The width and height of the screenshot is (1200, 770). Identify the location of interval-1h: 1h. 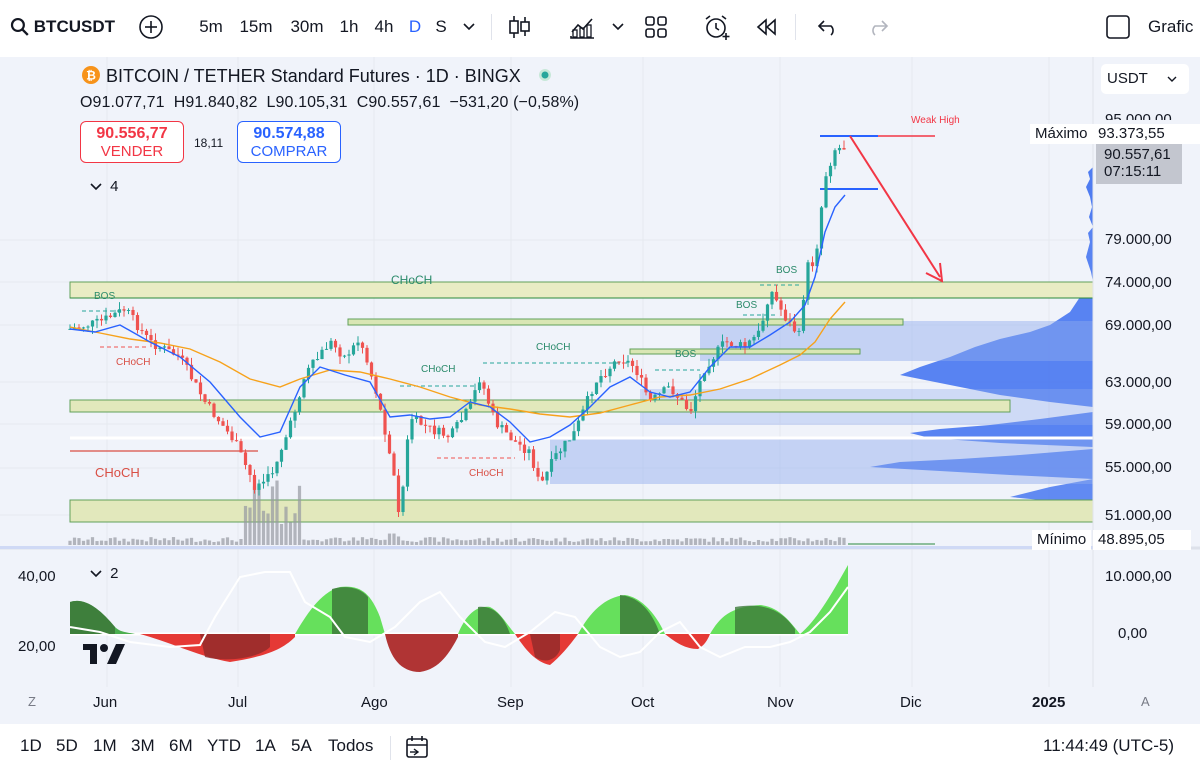
(349, 27).